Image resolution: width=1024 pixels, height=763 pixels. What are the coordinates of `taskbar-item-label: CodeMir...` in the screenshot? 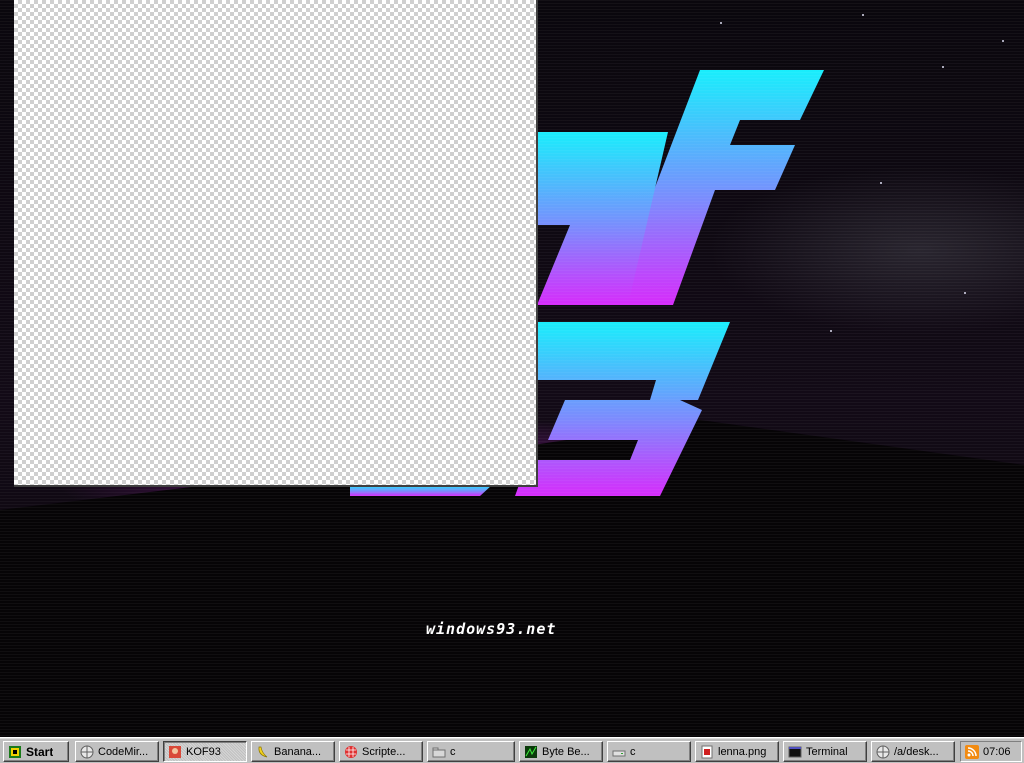 It's located at (123, 751).